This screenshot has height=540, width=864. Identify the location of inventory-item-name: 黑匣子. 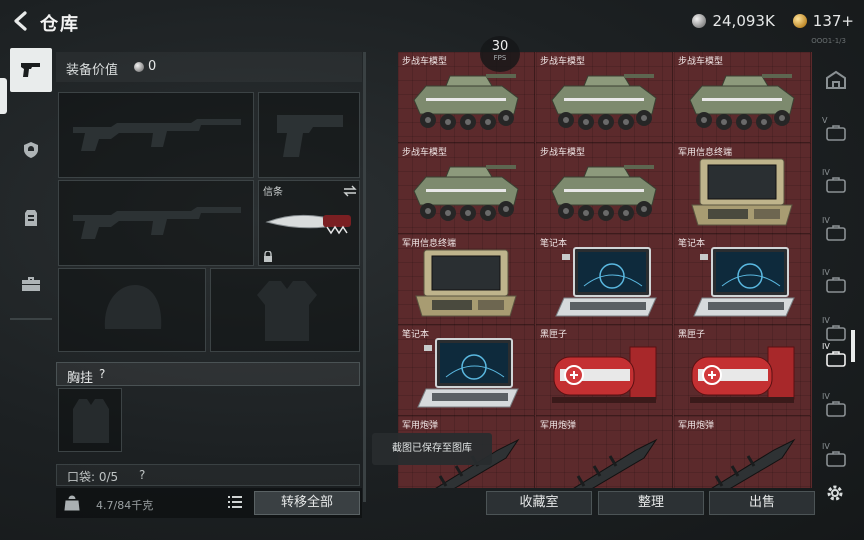
(692, 335).